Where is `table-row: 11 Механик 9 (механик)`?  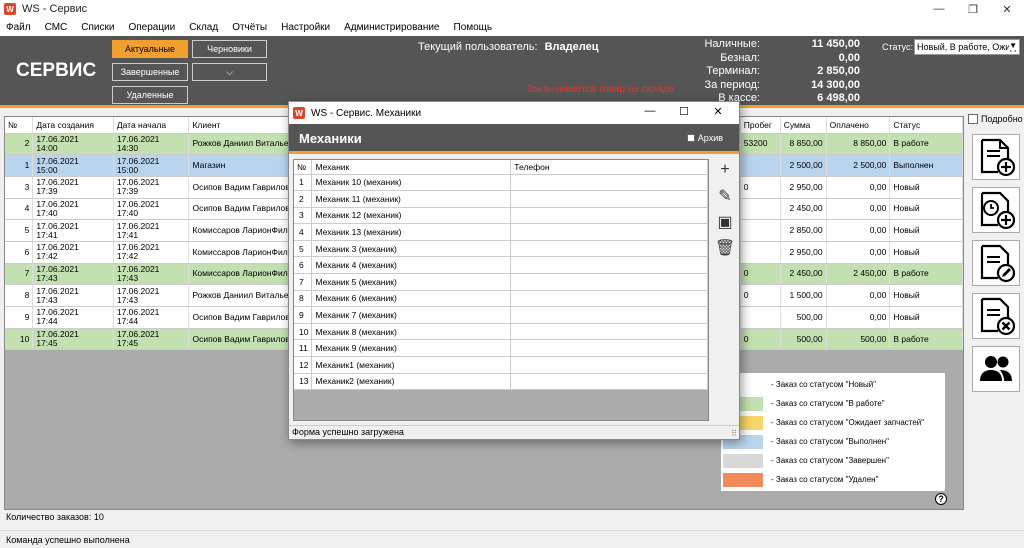
table-row: 11 Механик 9 (механик) is located at coordinates (501, 348).